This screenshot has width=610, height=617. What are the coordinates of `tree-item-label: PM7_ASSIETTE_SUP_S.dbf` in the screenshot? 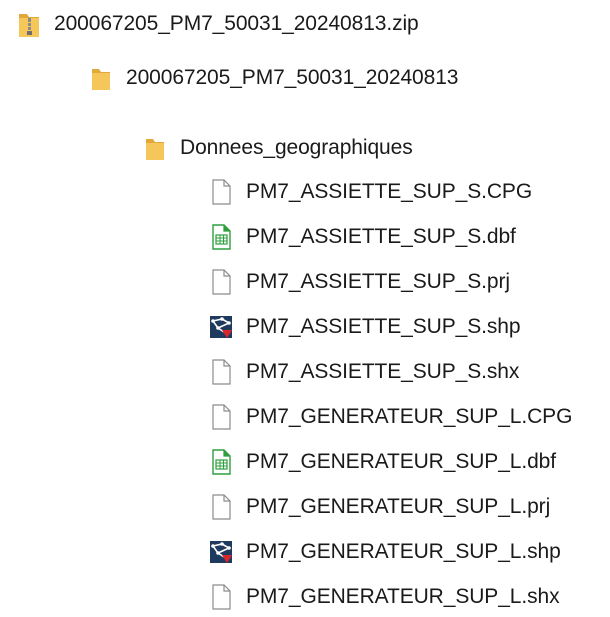 It's located at (381, 236).